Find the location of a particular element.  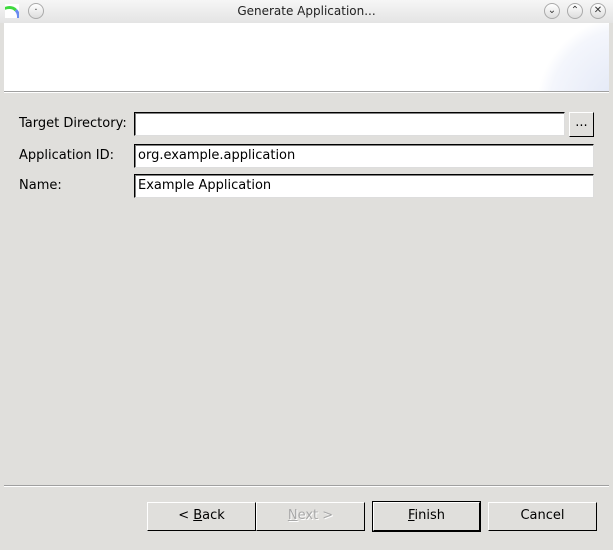

back-button: < Back is located at coordinates (201, 516).